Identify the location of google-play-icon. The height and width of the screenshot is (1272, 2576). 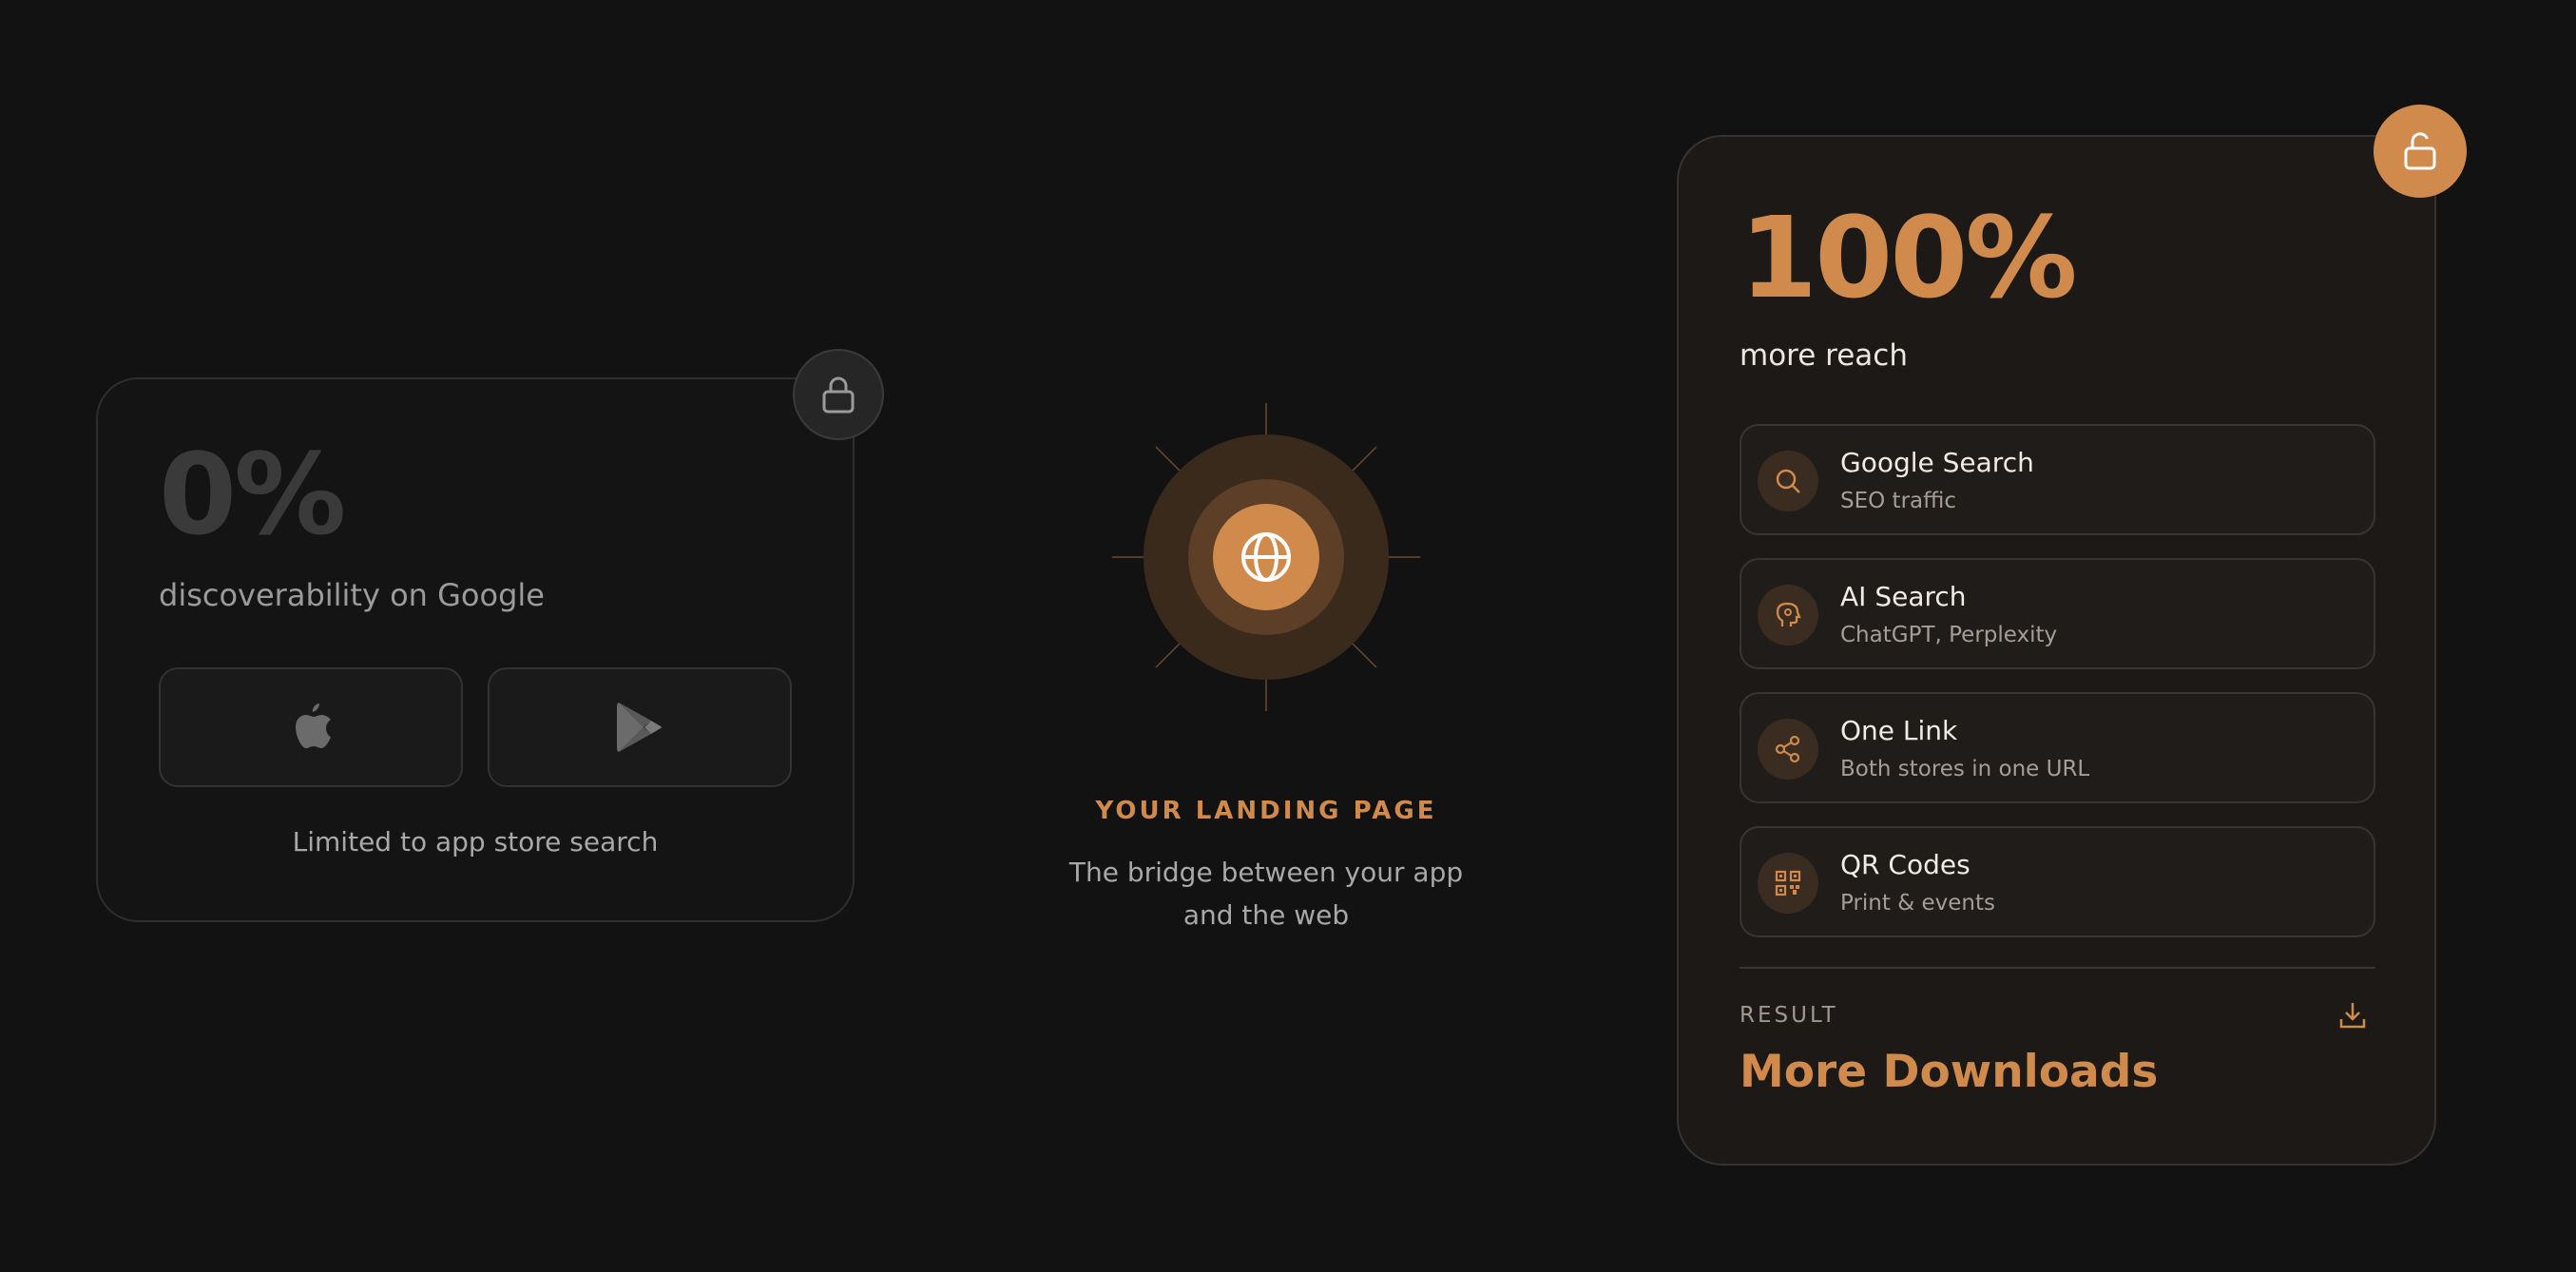
(640, 727).